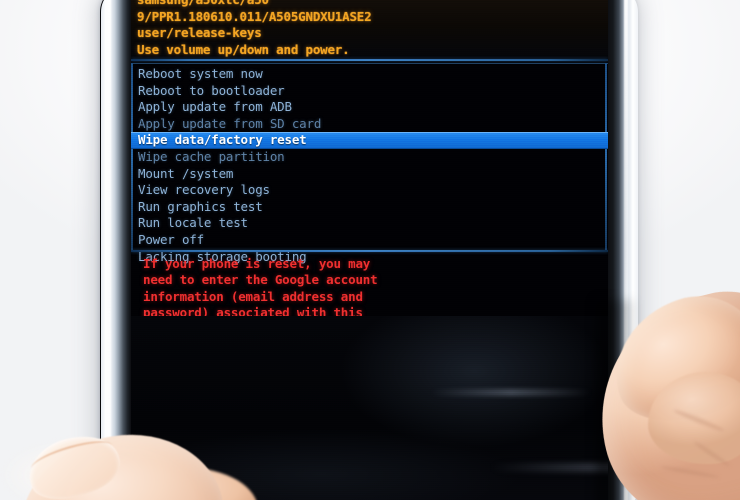  I want to click on warning-line-1: If your phone is reset, you may, so click(257, 263).